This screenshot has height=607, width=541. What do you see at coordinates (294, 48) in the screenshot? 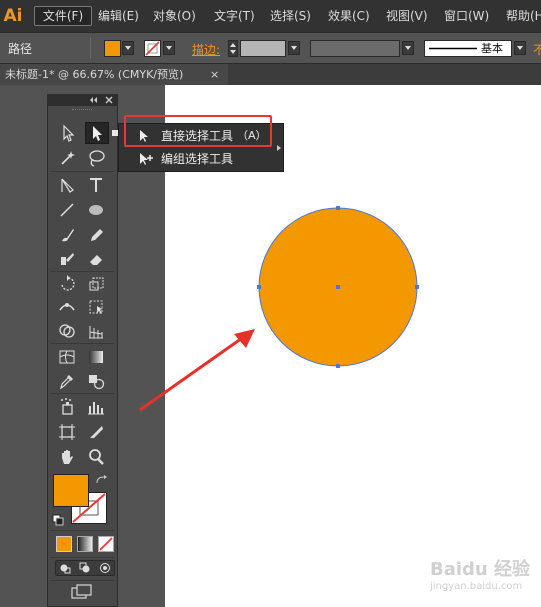
I see `stroke-weight-dropdown` at bounding box center [294, 48].